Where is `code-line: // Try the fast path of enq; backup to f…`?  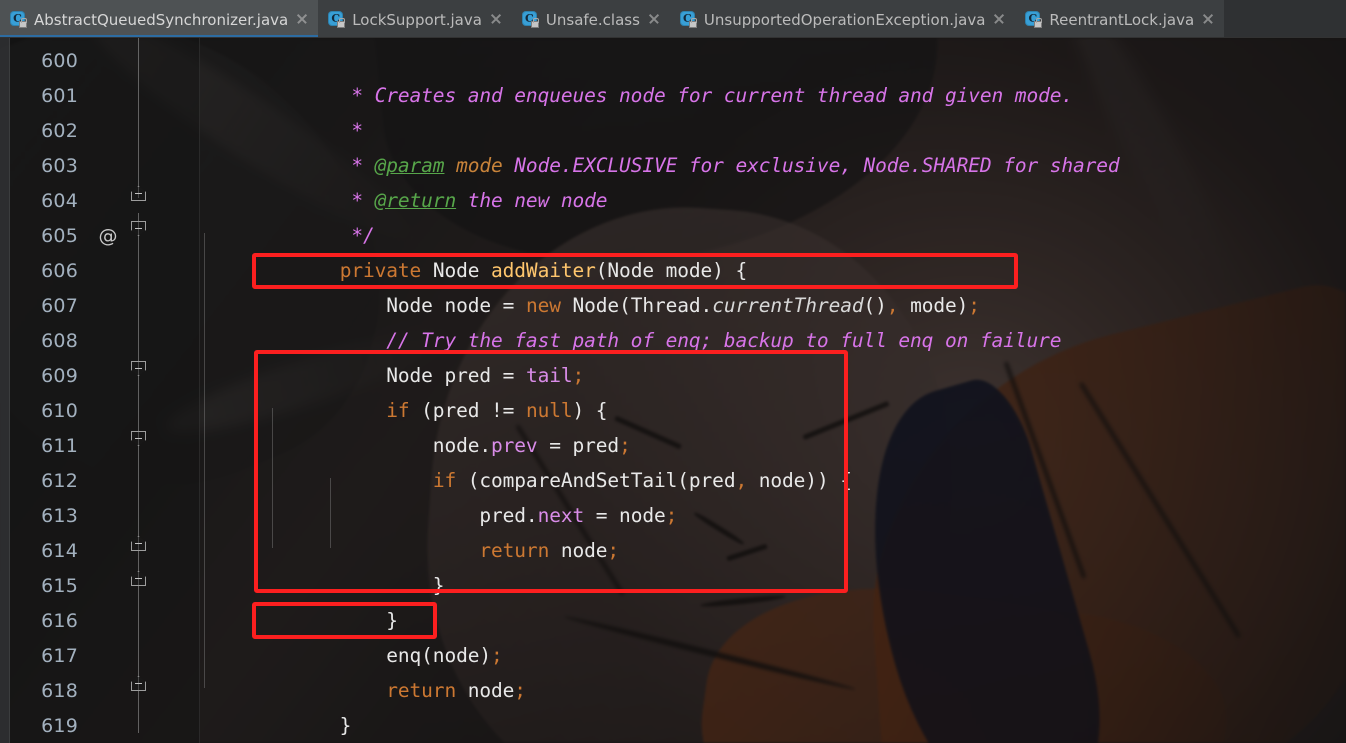 code-line: // Try the fast path of enq; backup to f… is located at coordinates (630, 320).